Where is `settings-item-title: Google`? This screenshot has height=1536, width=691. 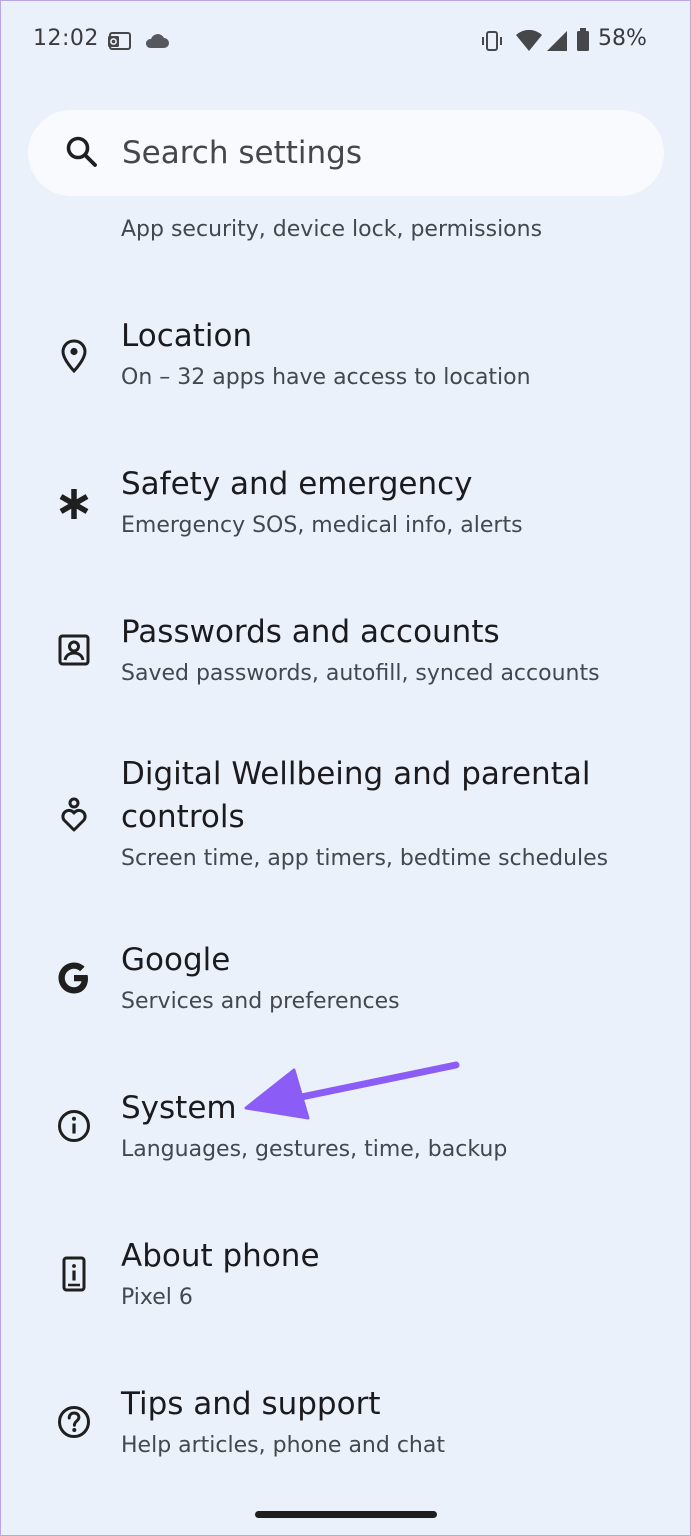
settings-item-title: Google is located at coordinates (176, 960).